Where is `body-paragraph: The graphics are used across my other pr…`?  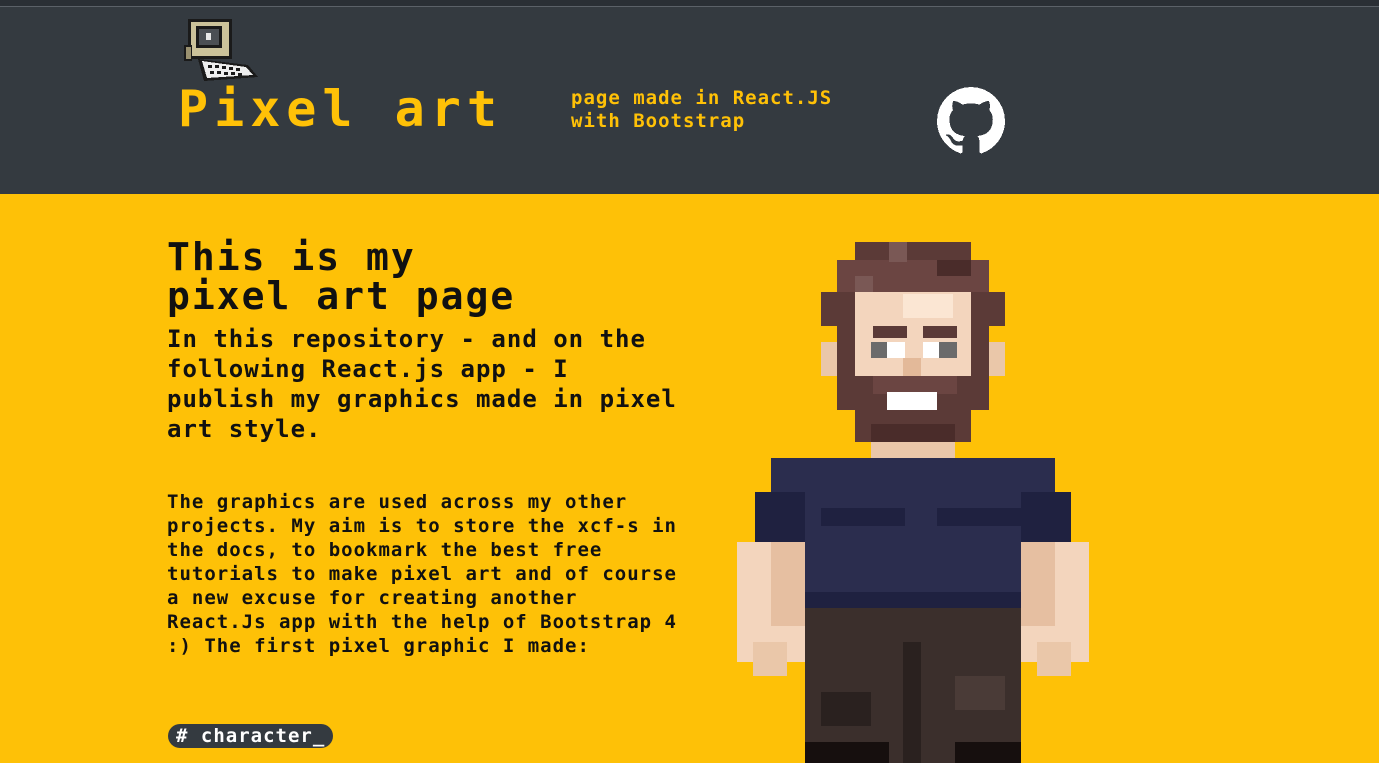 body-paragraph: The graphics are used across my other pr… is located at coordinates (422, 574).